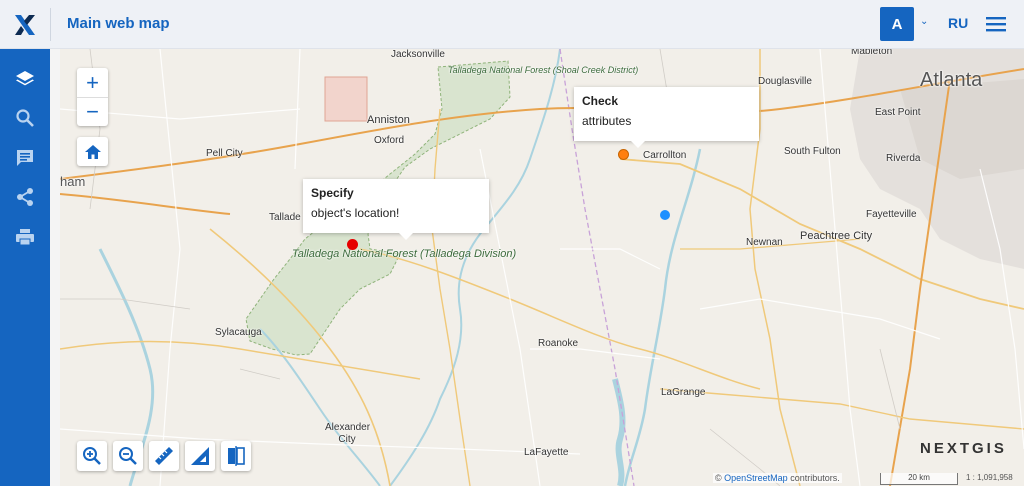 The height and width of the screenshot is (486, 1024). I want to click on popup-title: Check, so click(600, 101).